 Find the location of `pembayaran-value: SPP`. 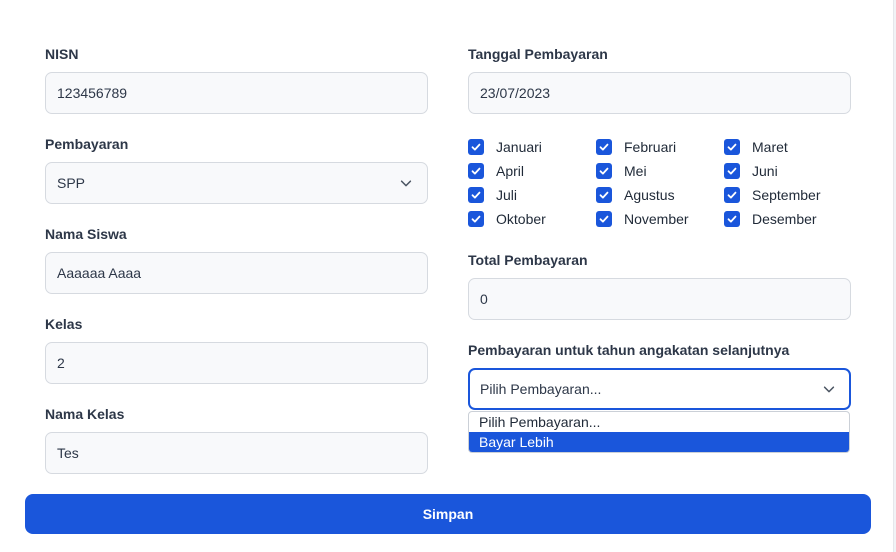

pembayaran-value: SPP is located at coordinates (71, 183).